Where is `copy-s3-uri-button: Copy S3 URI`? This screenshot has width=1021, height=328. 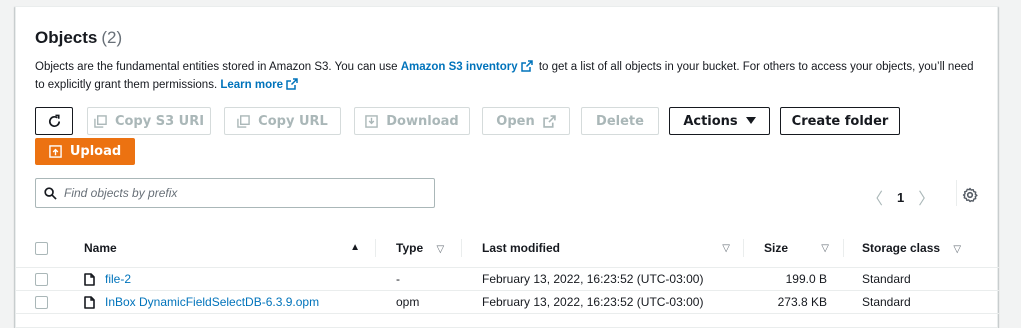 copy-s3-uri-button: Copy S3 URI is located at coordinates (149, 121).